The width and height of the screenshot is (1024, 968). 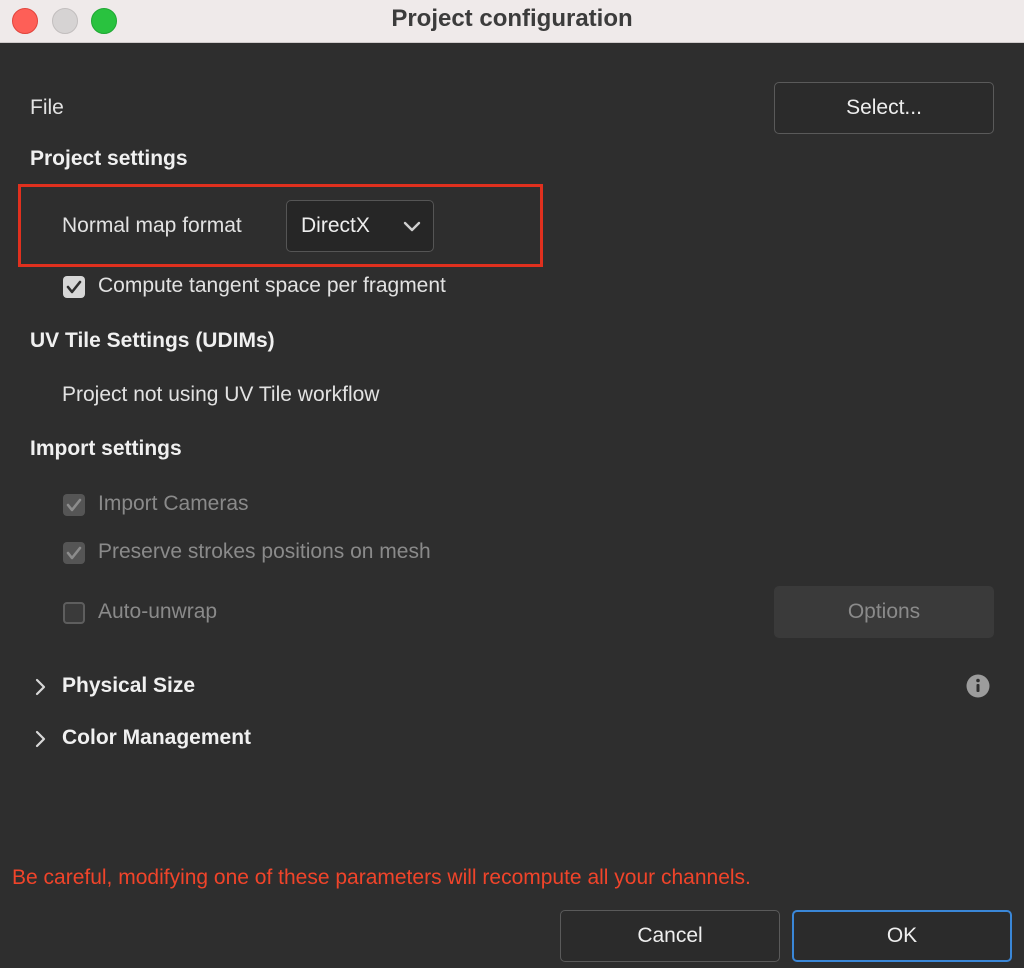 I want to click on title-bar: Project configuration, so click(x=512, y=21).